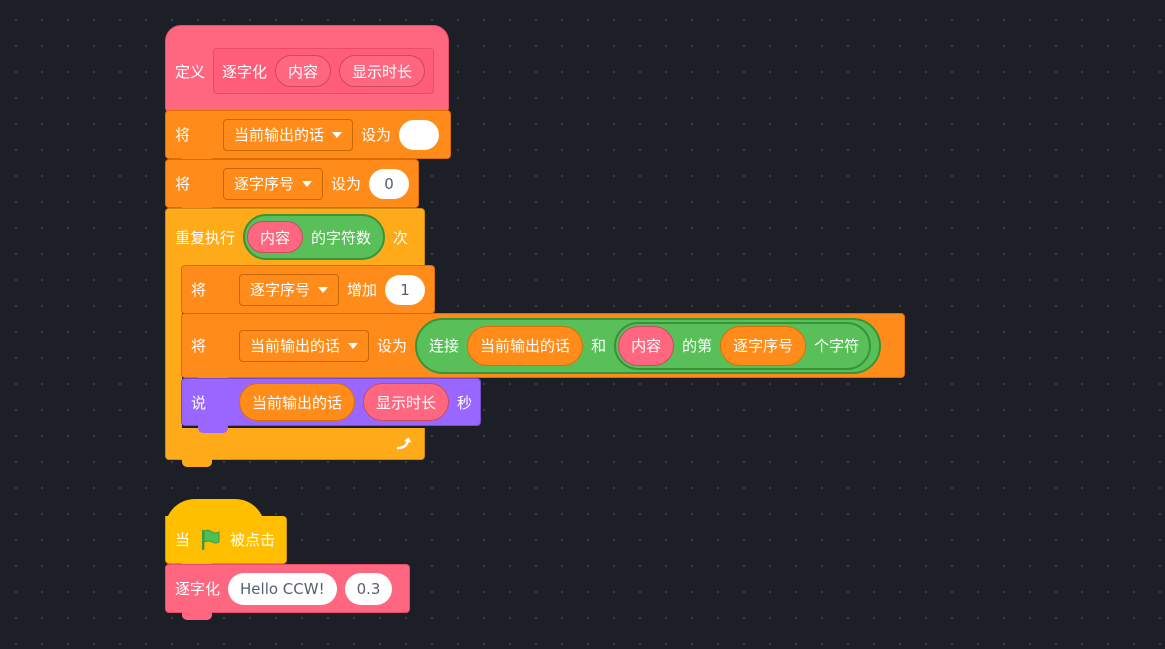 This screenshot has height=649, width=1165. I want to click on join-reporter: 连接 当前输出的话 和 内容 的第 逐字序号 个字符, so click(648, 345).